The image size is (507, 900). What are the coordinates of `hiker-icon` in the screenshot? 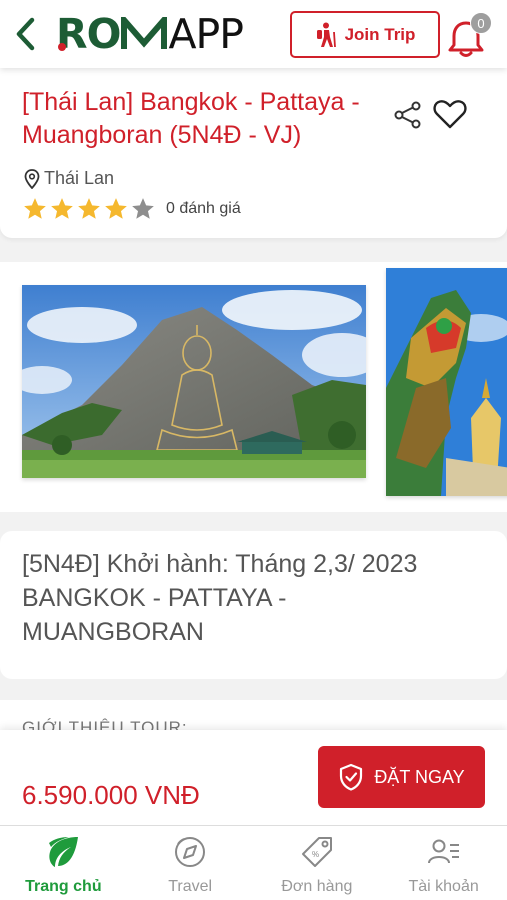 It's located at (326, 34).